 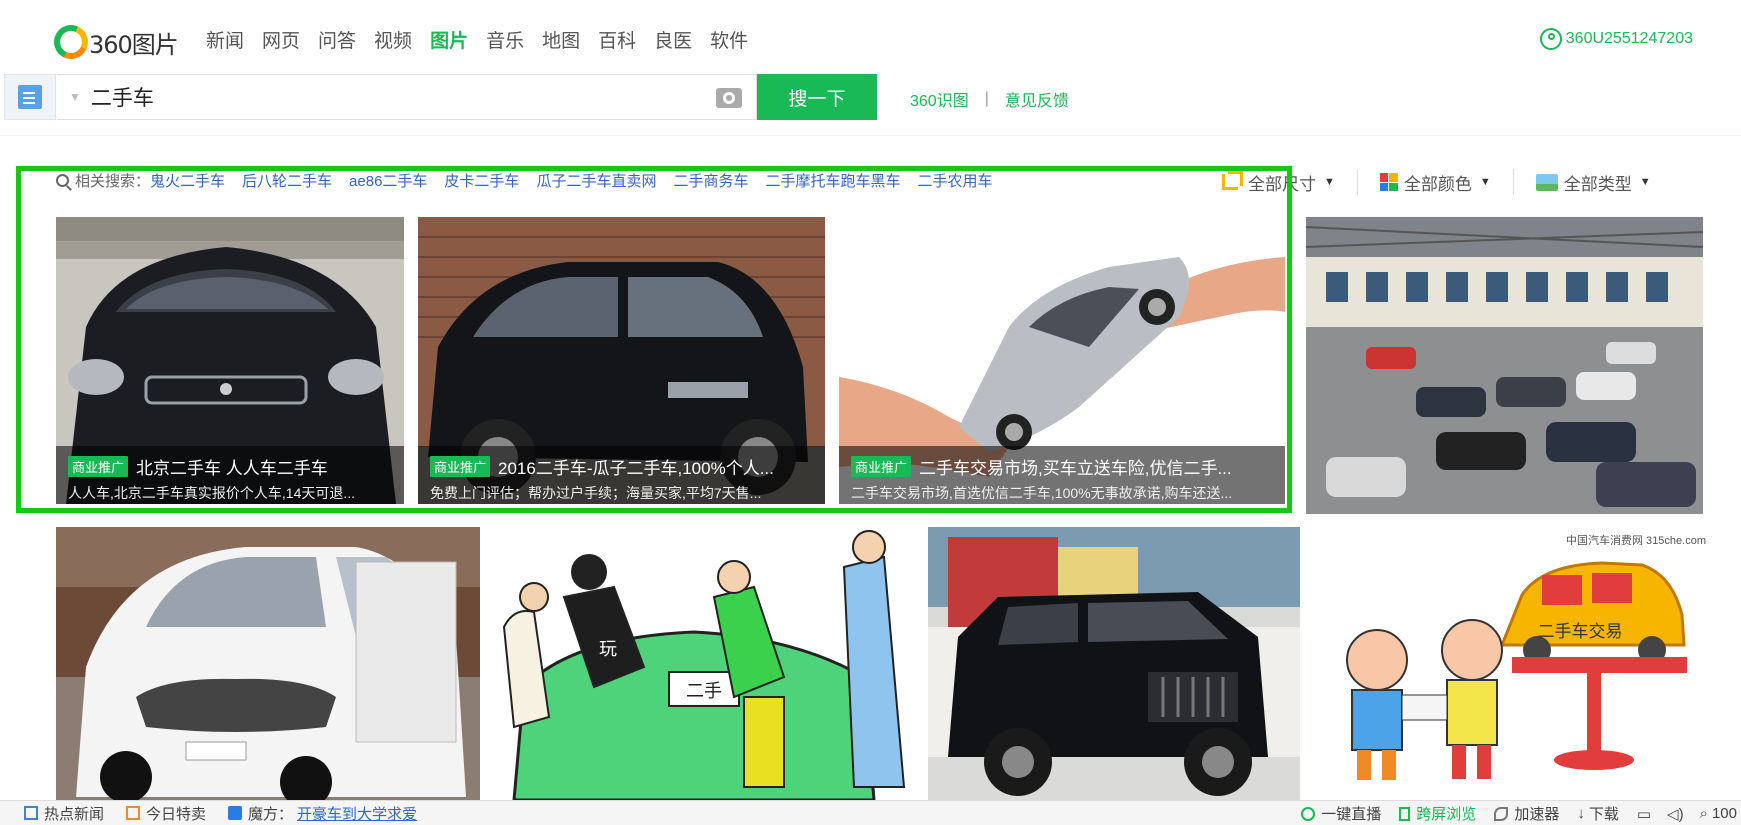 I want to click on car-sign-text: 二手, so click(x=704, y=691).